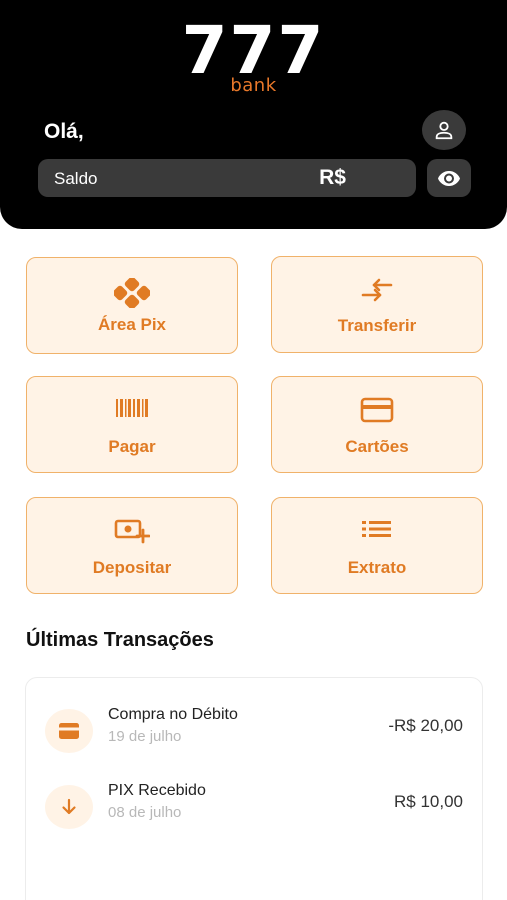 The image size is (507, 900). What do you see at coordinates (132, 424) in the screenshot?
I see `action-pay-button: Pagar` at bounding box center [132, 424].